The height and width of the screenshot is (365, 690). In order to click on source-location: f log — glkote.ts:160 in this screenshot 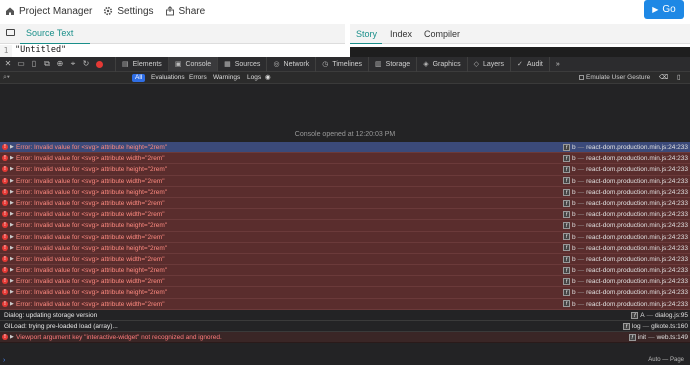, I will do `click(655, 326)`.